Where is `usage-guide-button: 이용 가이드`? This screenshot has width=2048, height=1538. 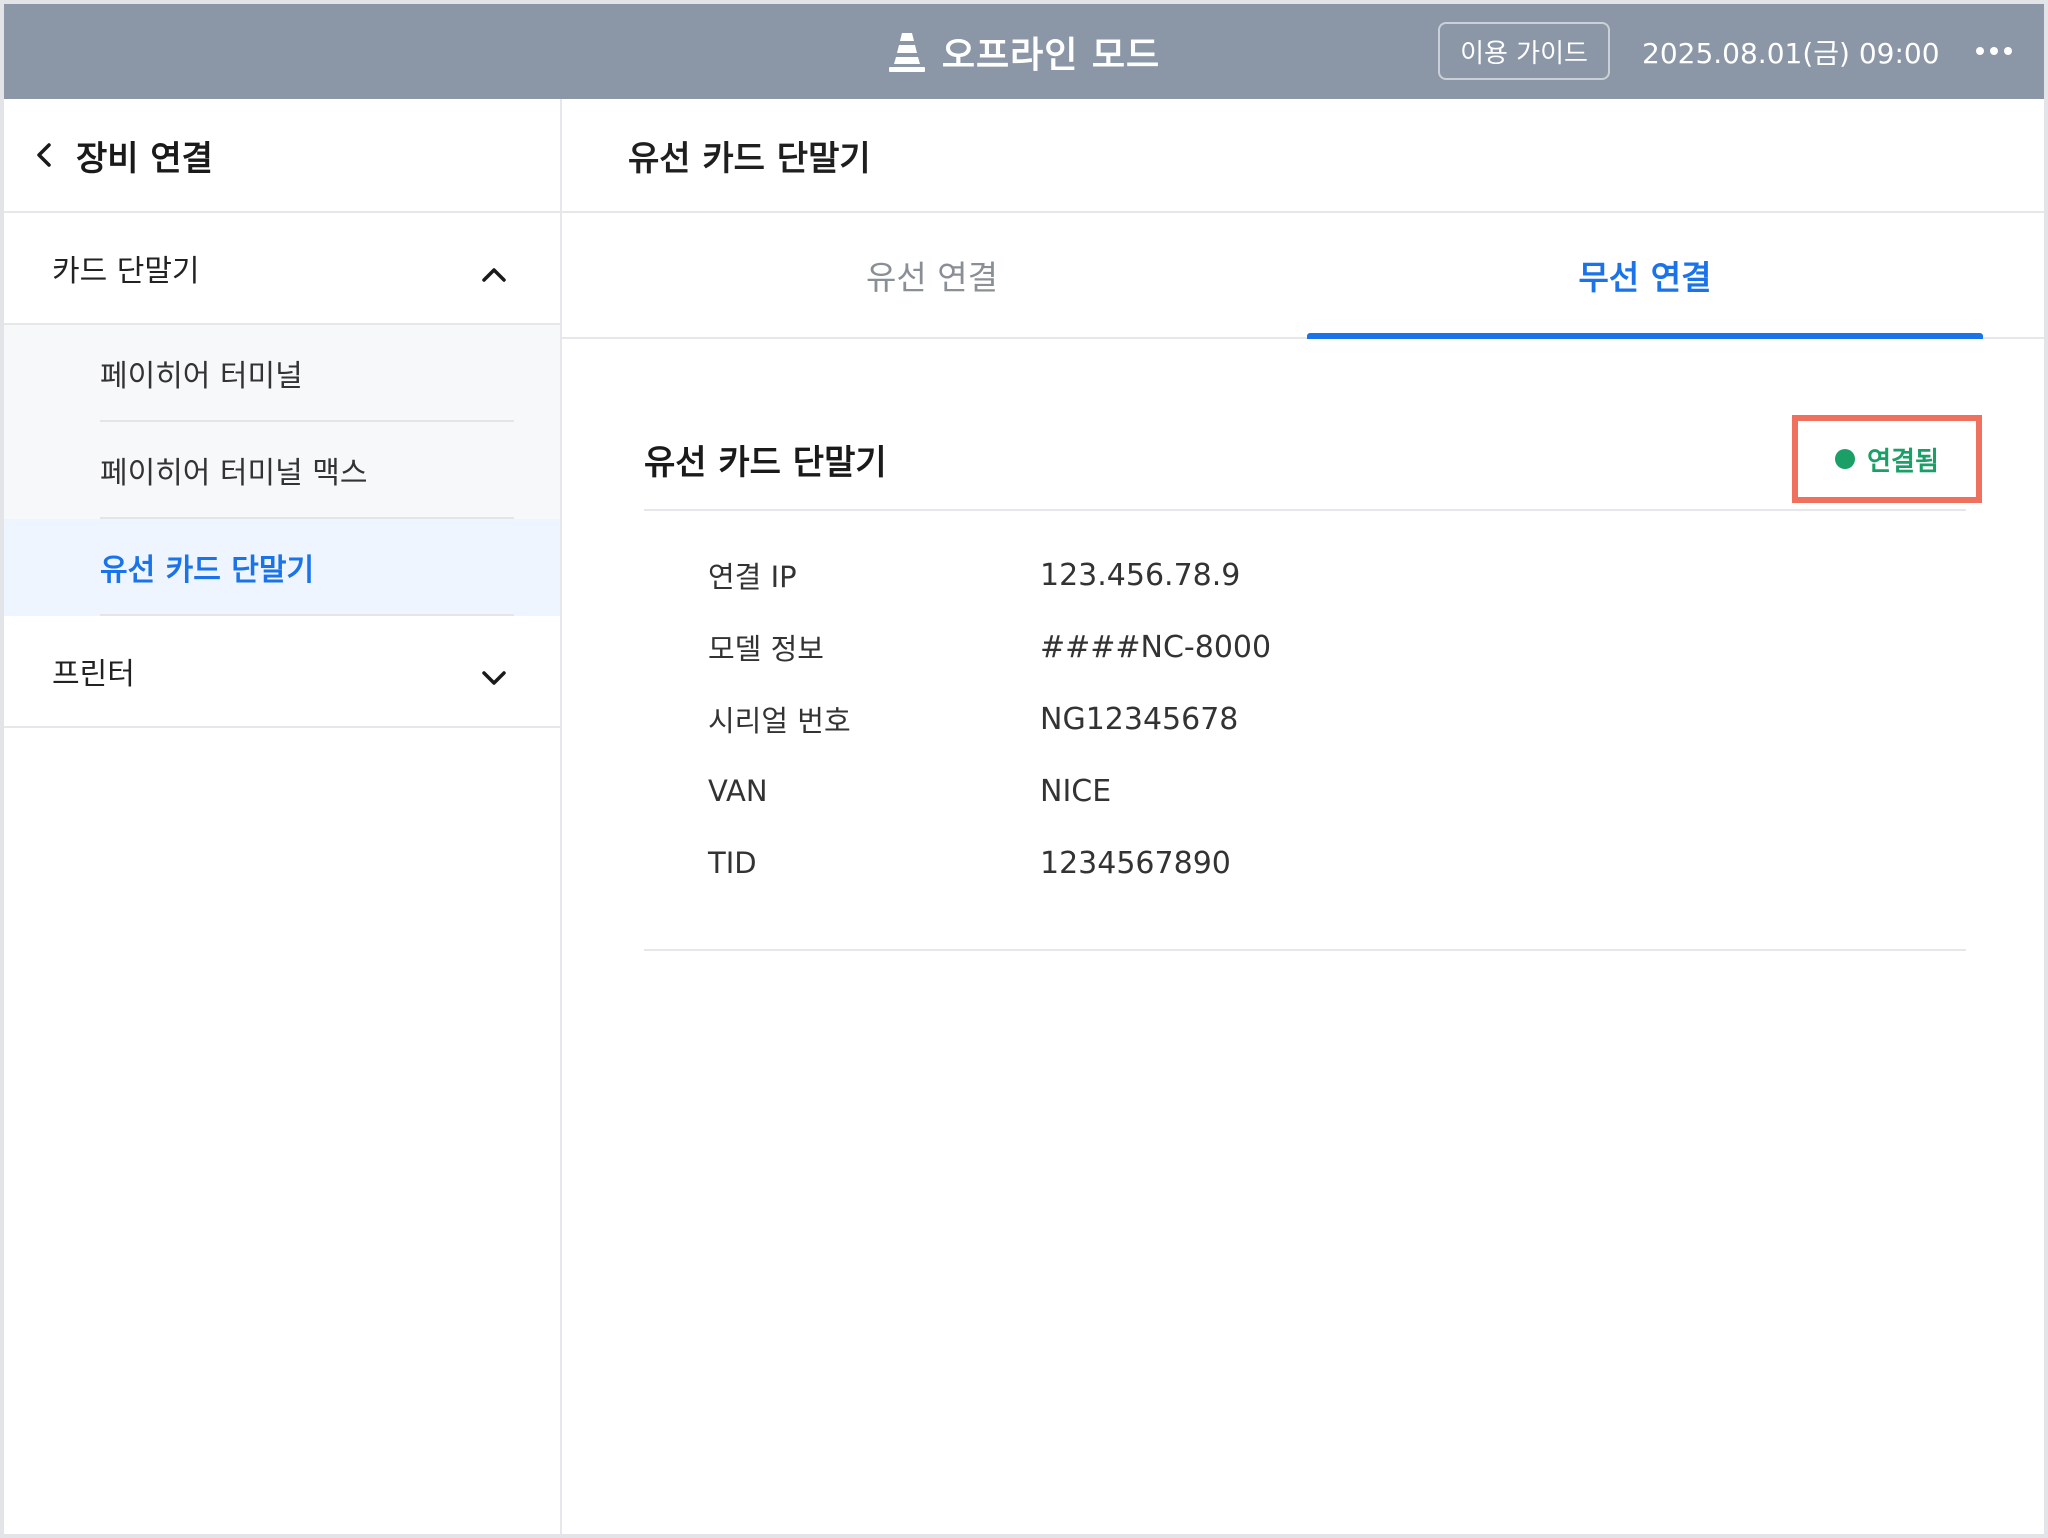 usage-guide-button: 이용 가이드 is located at coordinates (1524, 51).